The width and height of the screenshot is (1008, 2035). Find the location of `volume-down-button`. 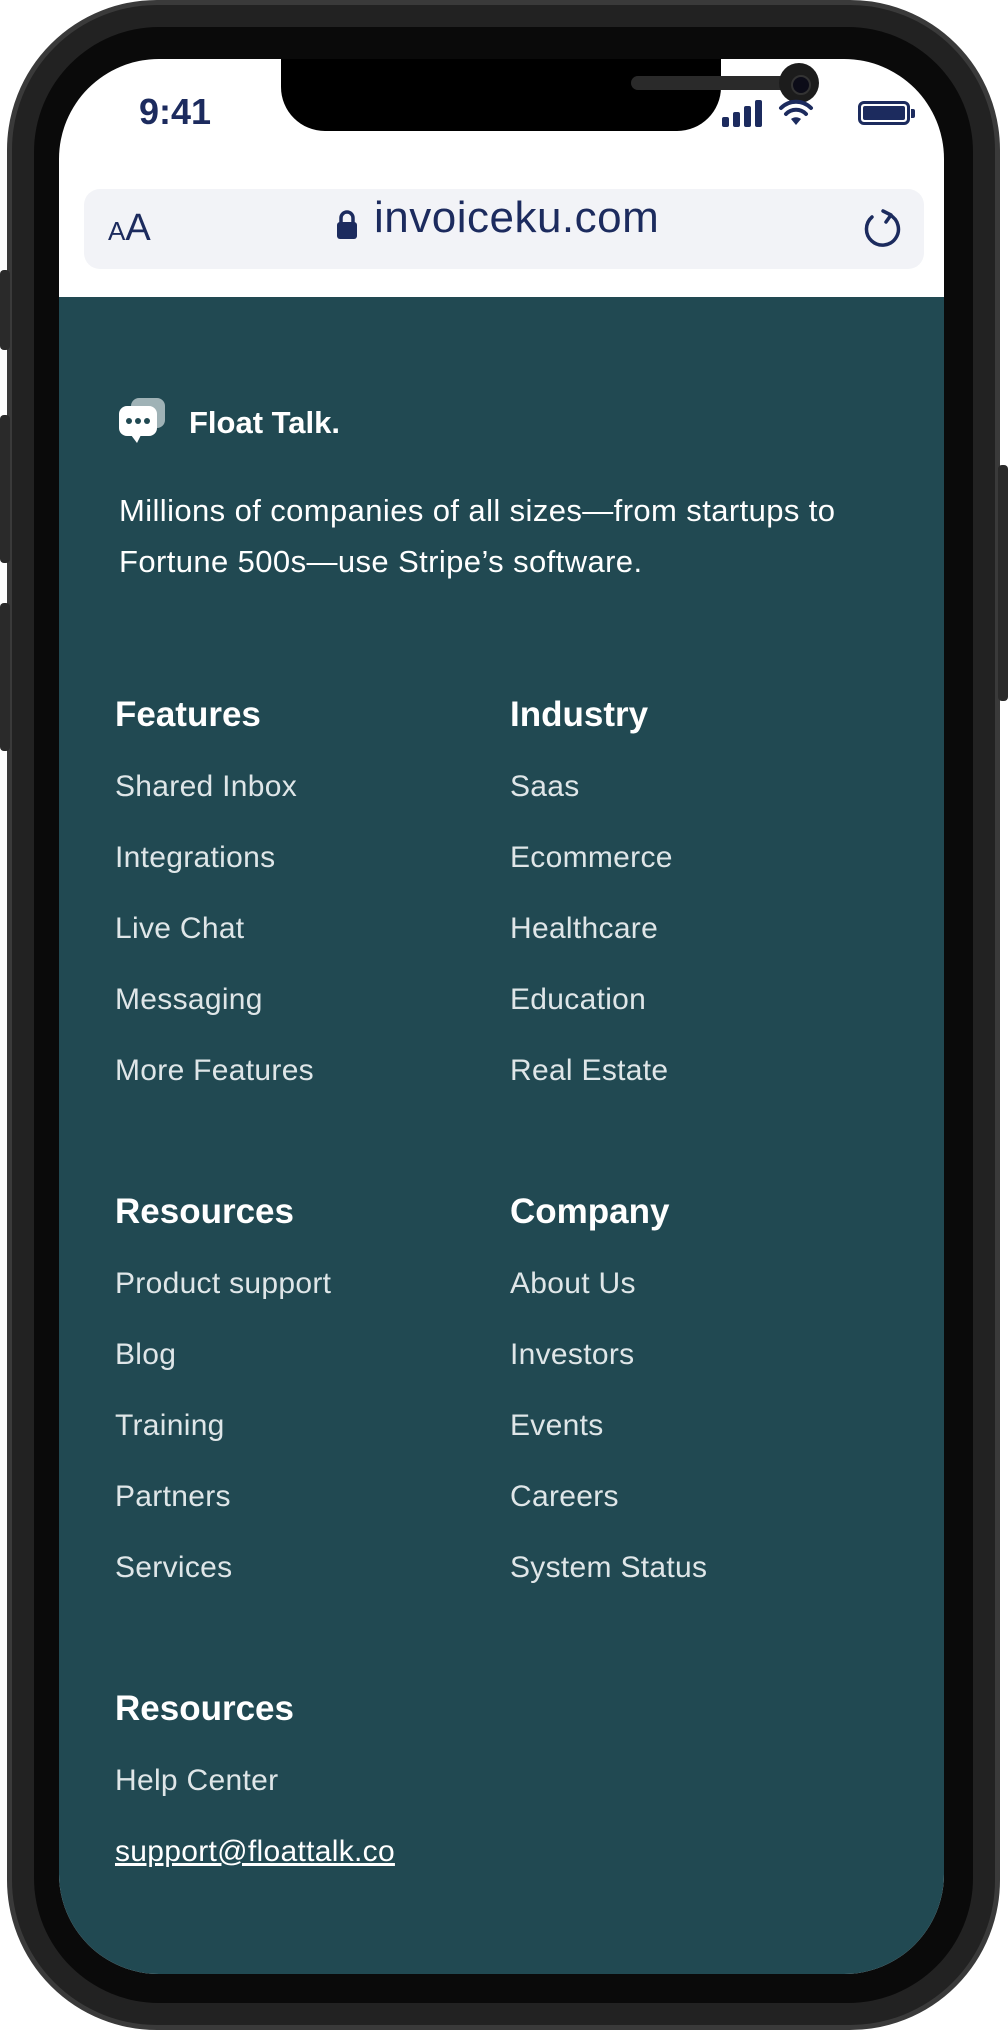

volume-down-button is located at coordinates (5, 677).